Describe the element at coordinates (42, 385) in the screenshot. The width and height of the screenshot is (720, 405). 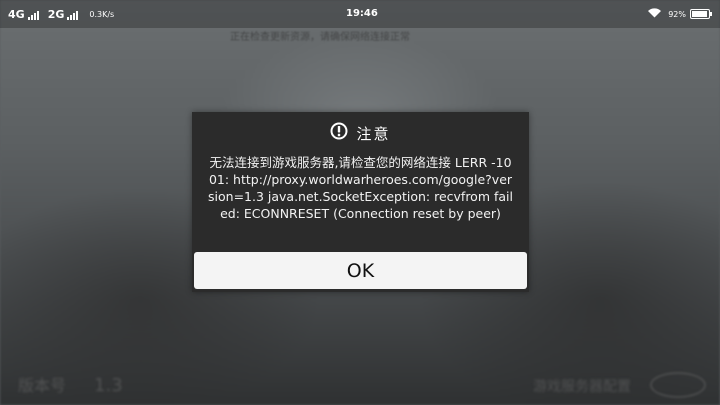
I see `version-label: 版本号` at that location.